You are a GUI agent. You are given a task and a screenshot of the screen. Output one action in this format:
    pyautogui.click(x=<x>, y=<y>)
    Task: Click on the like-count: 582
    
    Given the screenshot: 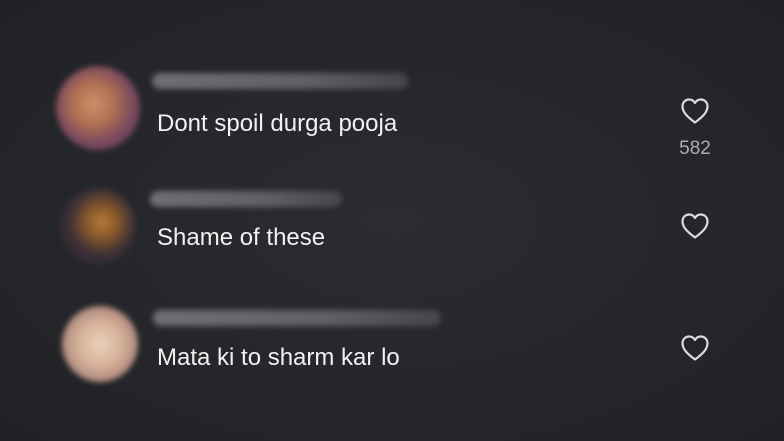 What is the action you would take?
    pyautogui.click(x=695, y=148)
    